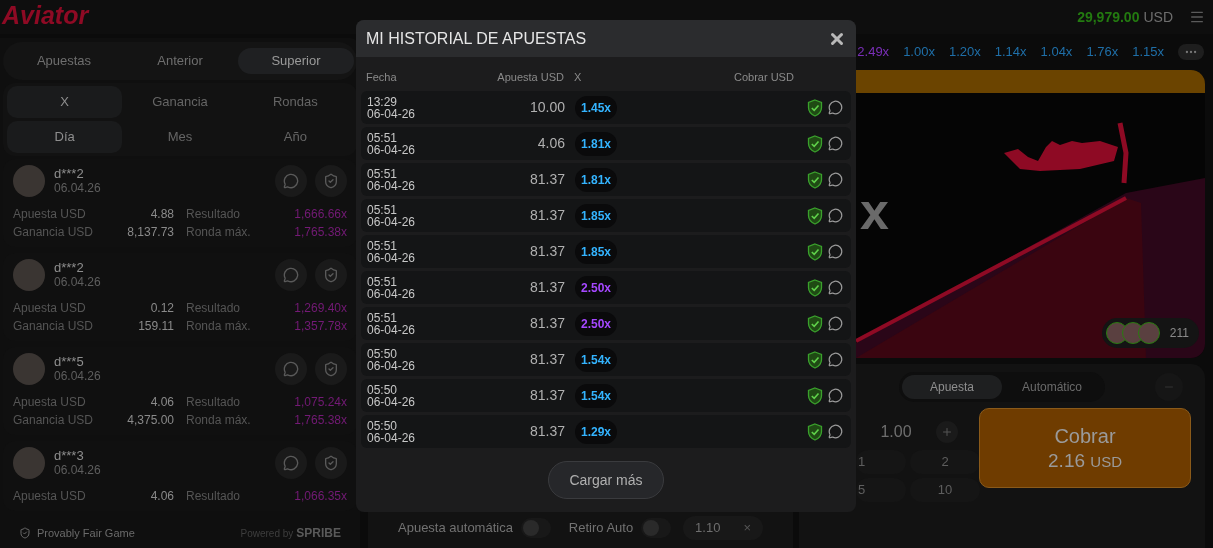 This screenshot has height=548, width=1213. Describe the element at coordinates (295, 137) in the screenshot. I see `period-tab: Año` at that location.